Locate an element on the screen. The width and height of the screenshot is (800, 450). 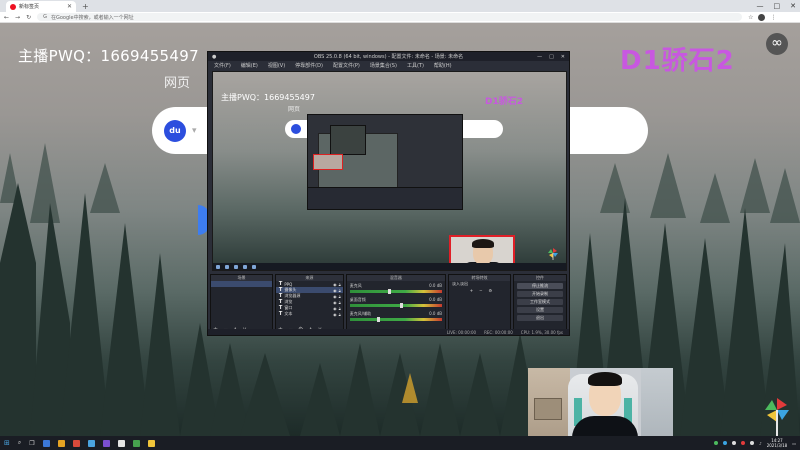
preview-baidu-paw-icon is located at coordinates (296, 129).